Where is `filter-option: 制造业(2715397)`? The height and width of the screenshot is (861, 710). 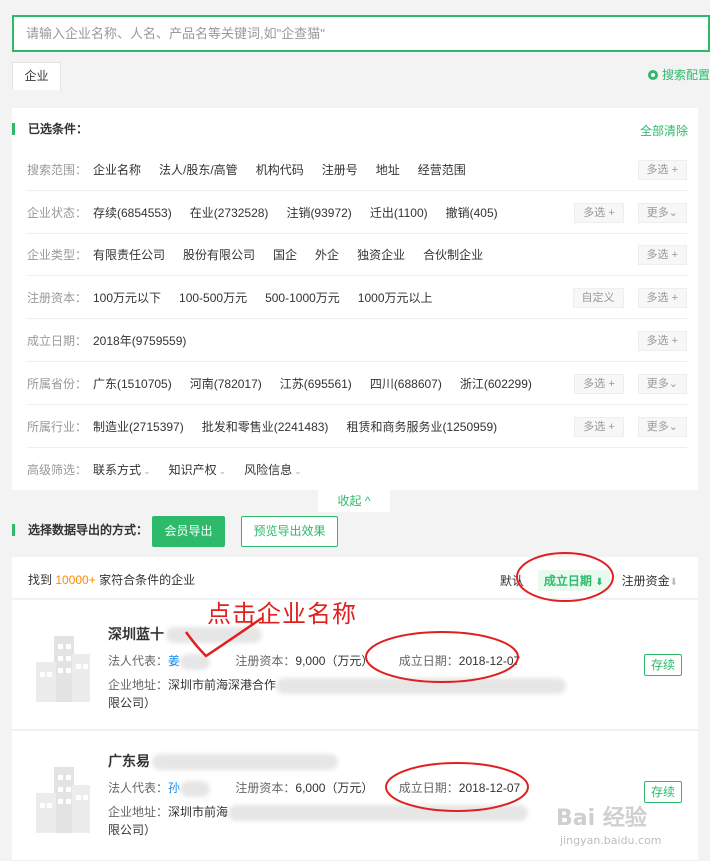
filter-option: 制造业(2715397) is located at coordinates (138, 426).